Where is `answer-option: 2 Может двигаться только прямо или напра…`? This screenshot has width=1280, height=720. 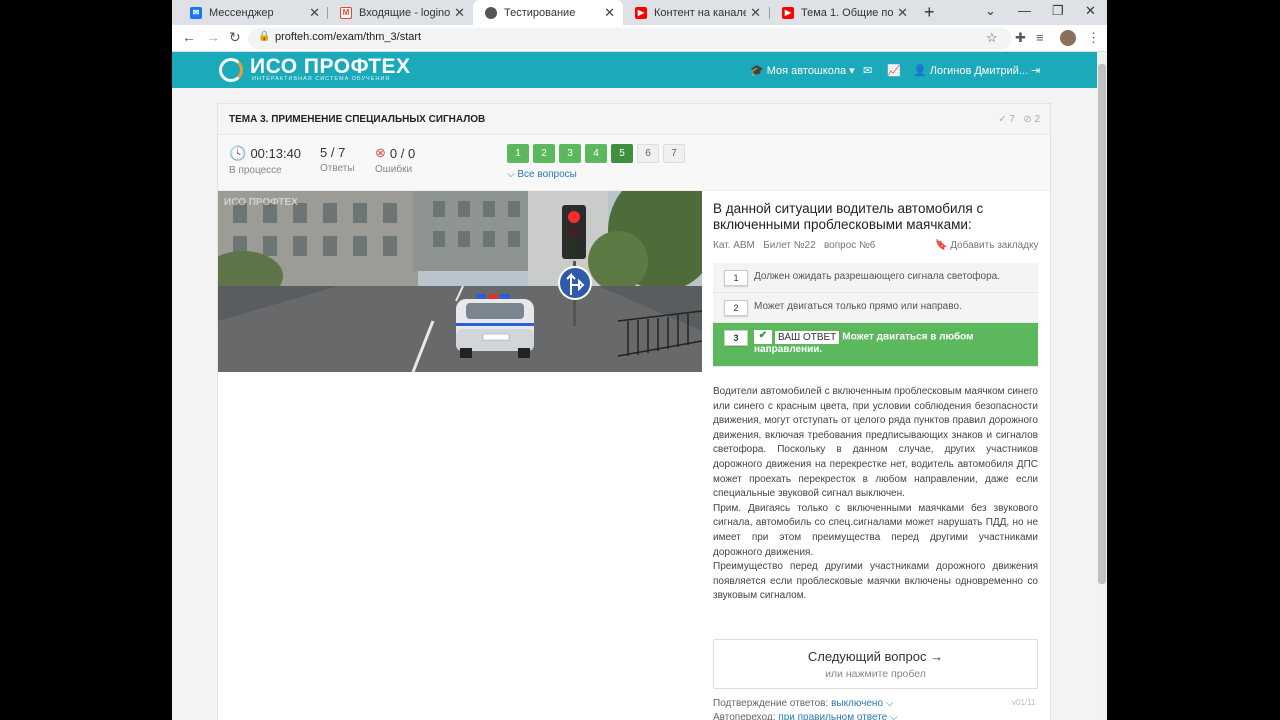
answer-option: 2 Может двигаться только прямо или напра… is located at coordinates (875, 308).